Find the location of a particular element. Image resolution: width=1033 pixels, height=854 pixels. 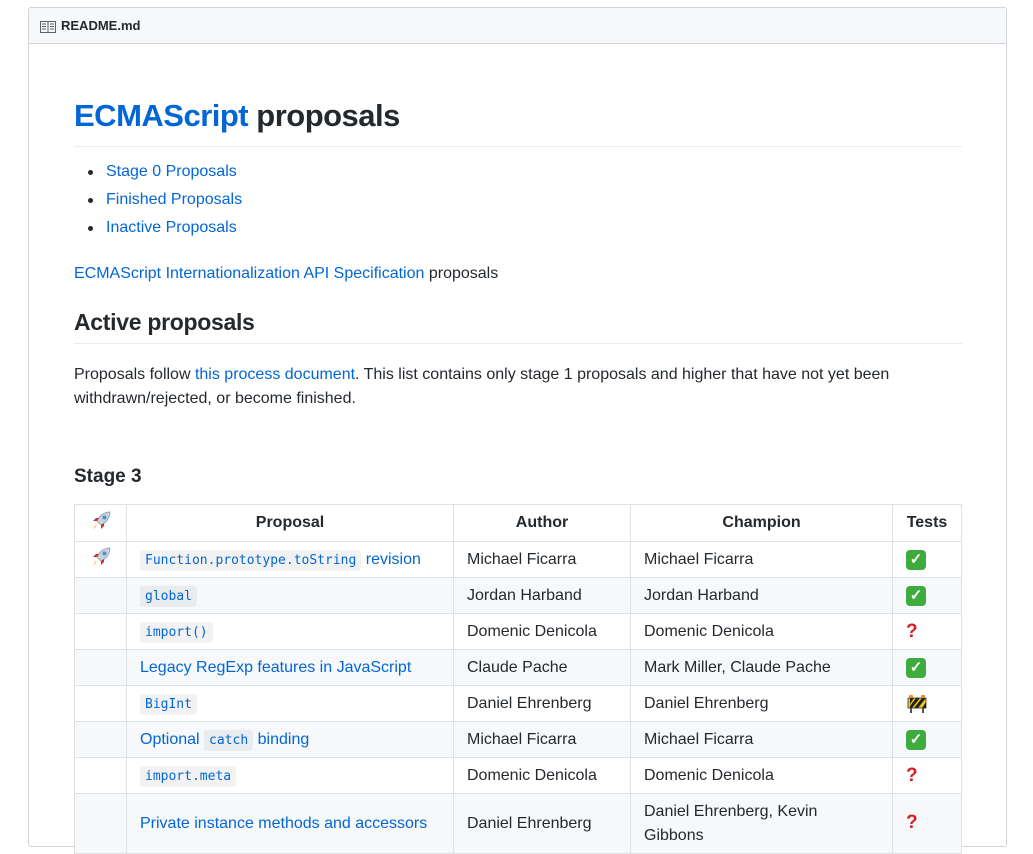

code-span: Function.prototype.toString is located at coordinates (251, 560).